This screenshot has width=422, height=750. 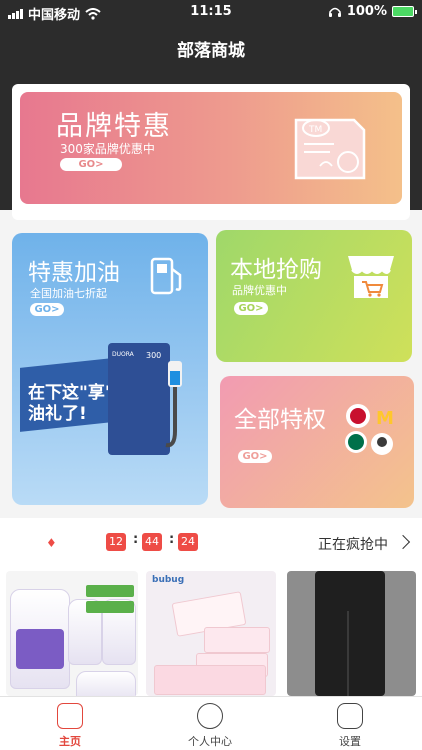 I want to click on all-card-title: 全部特权, so click(x=280, y=420).